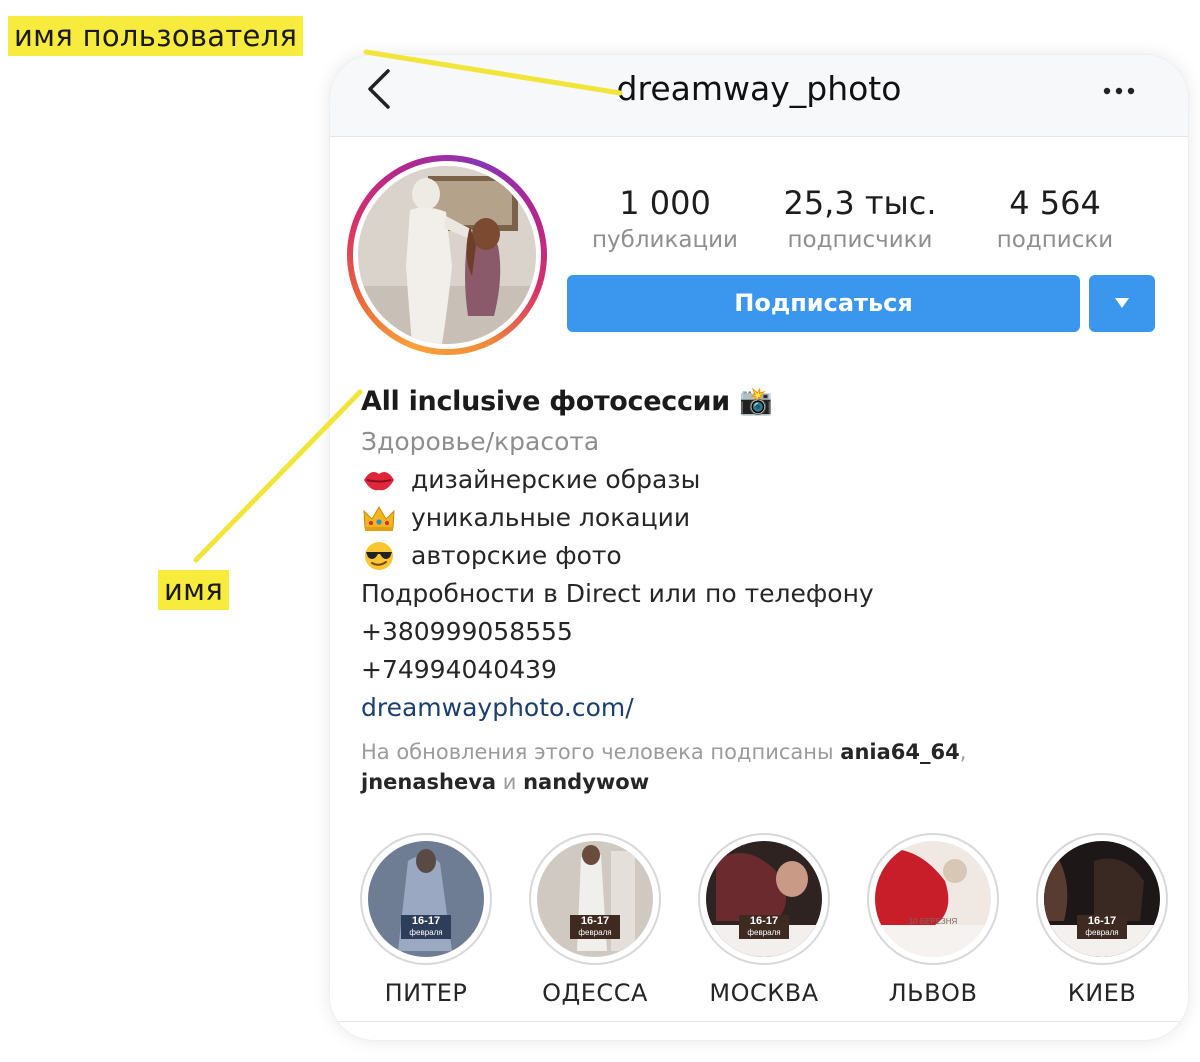  I want to click on highlight-cover-image: 10 БЕРЕЗНЯ, so click(933, 899).